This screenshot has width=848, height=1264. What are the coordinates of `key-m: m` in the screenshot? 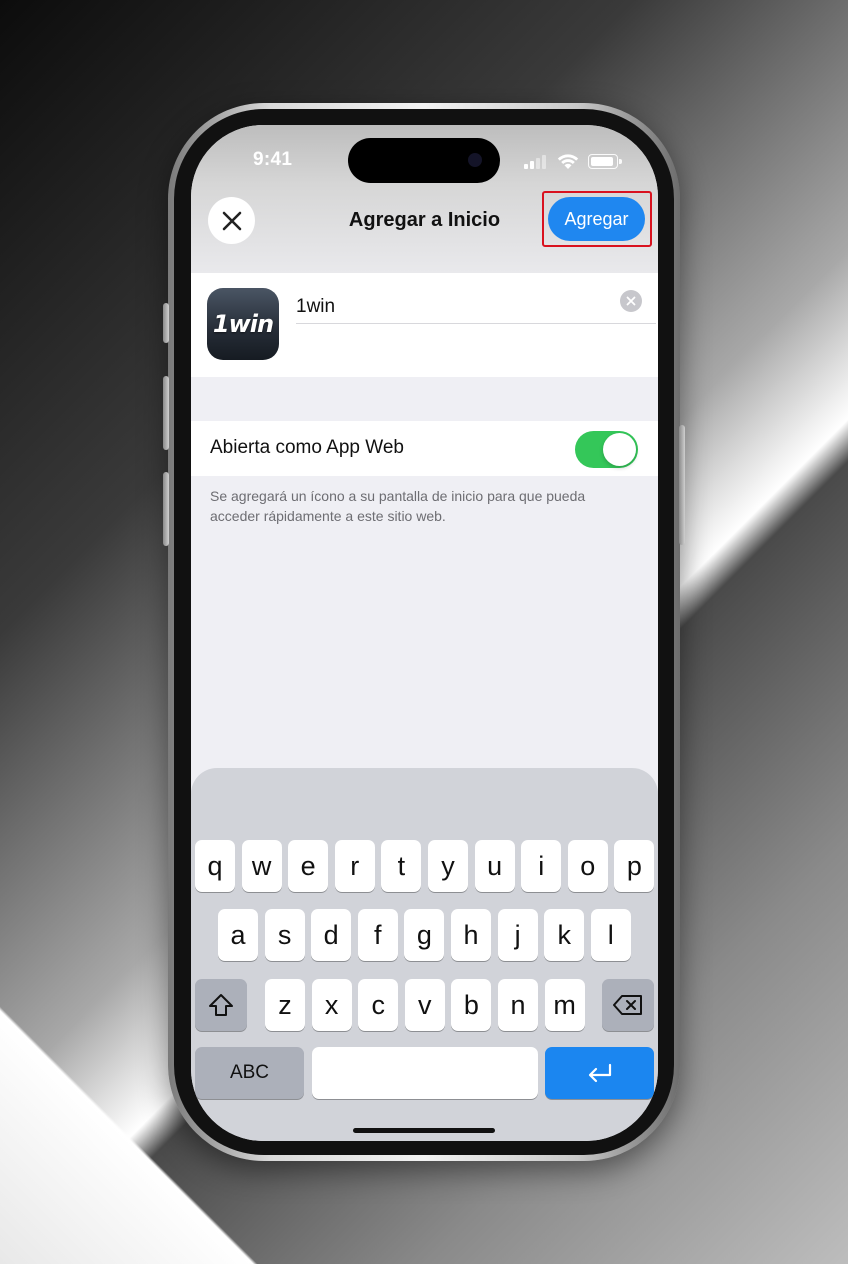 It's located at (564, 1005).